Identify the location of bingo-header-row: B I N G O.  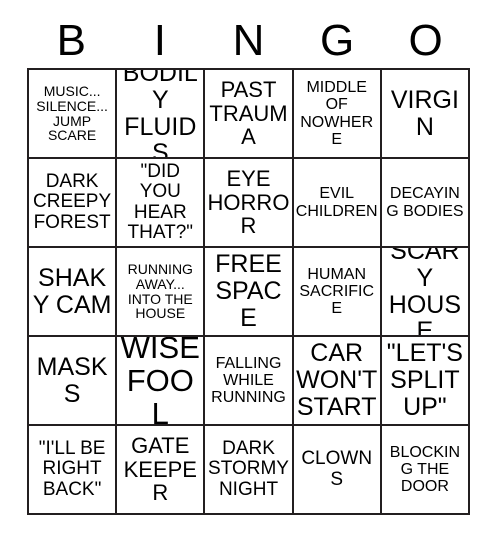
(248, 41).